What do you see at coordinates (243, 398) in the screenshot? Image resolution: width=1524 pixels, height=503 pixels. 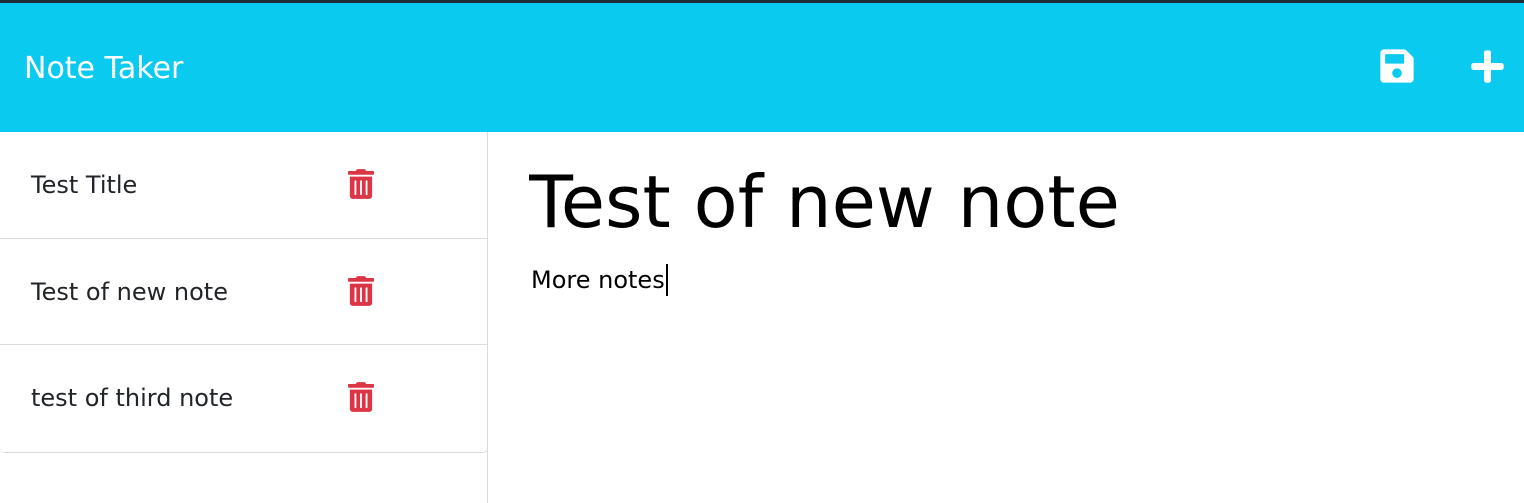 I see `list-item: test of third note` at bounding box center [243, 398].